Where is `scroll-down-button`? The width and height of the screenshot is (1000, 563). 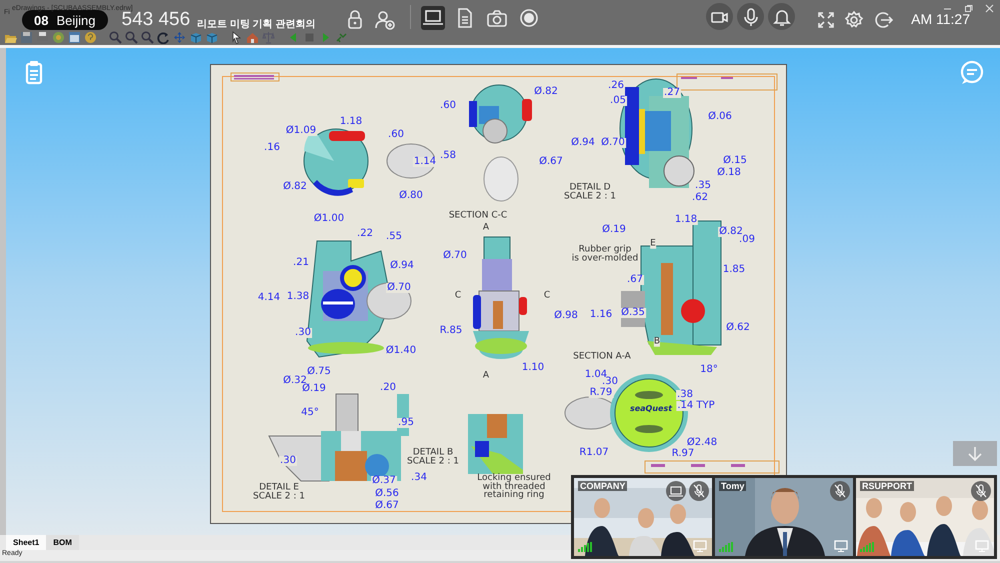
scroll-down-button is located at coordinates (975, 453).